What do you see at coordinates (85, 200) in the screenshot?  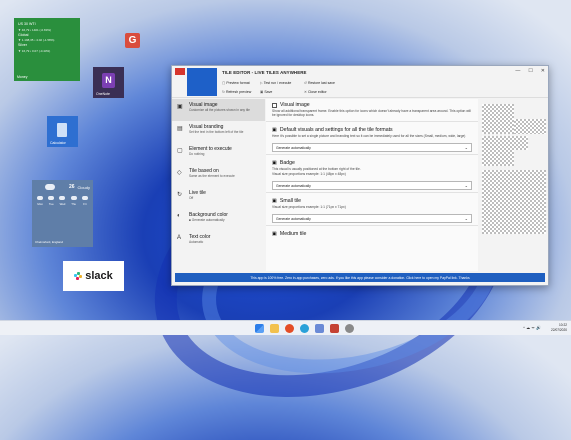 I see `weather-day: Fri` at bounding box center [85, 200].